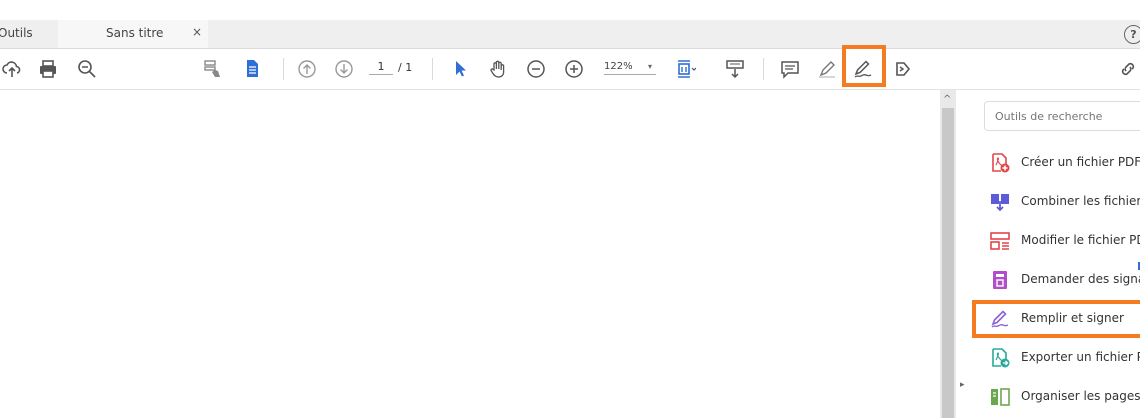 The height and width of the screenshot is (418, 1140). What do you see at coordinates (1062, 116) in the screenshot?
I see `tools-search-input` at bounding box center [1062, 116].